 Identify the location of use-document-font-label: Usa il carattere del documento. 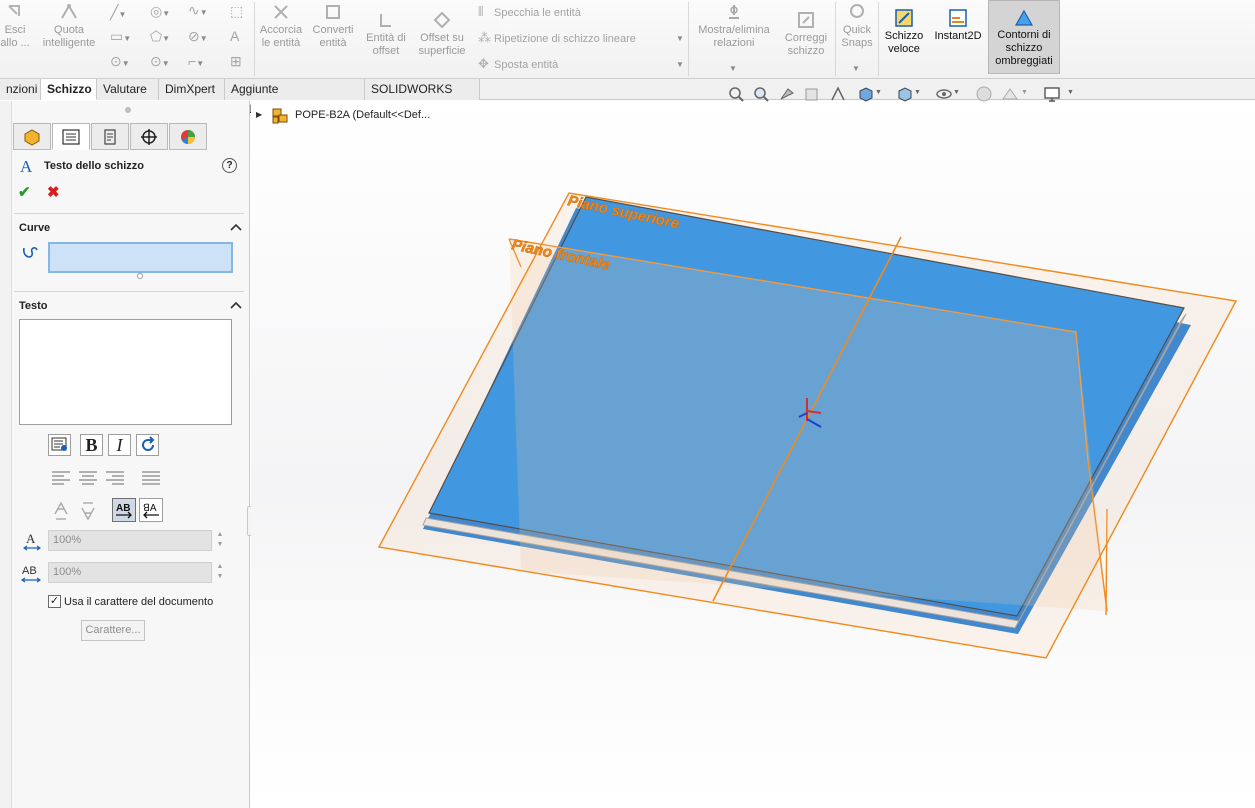
(139, 602).